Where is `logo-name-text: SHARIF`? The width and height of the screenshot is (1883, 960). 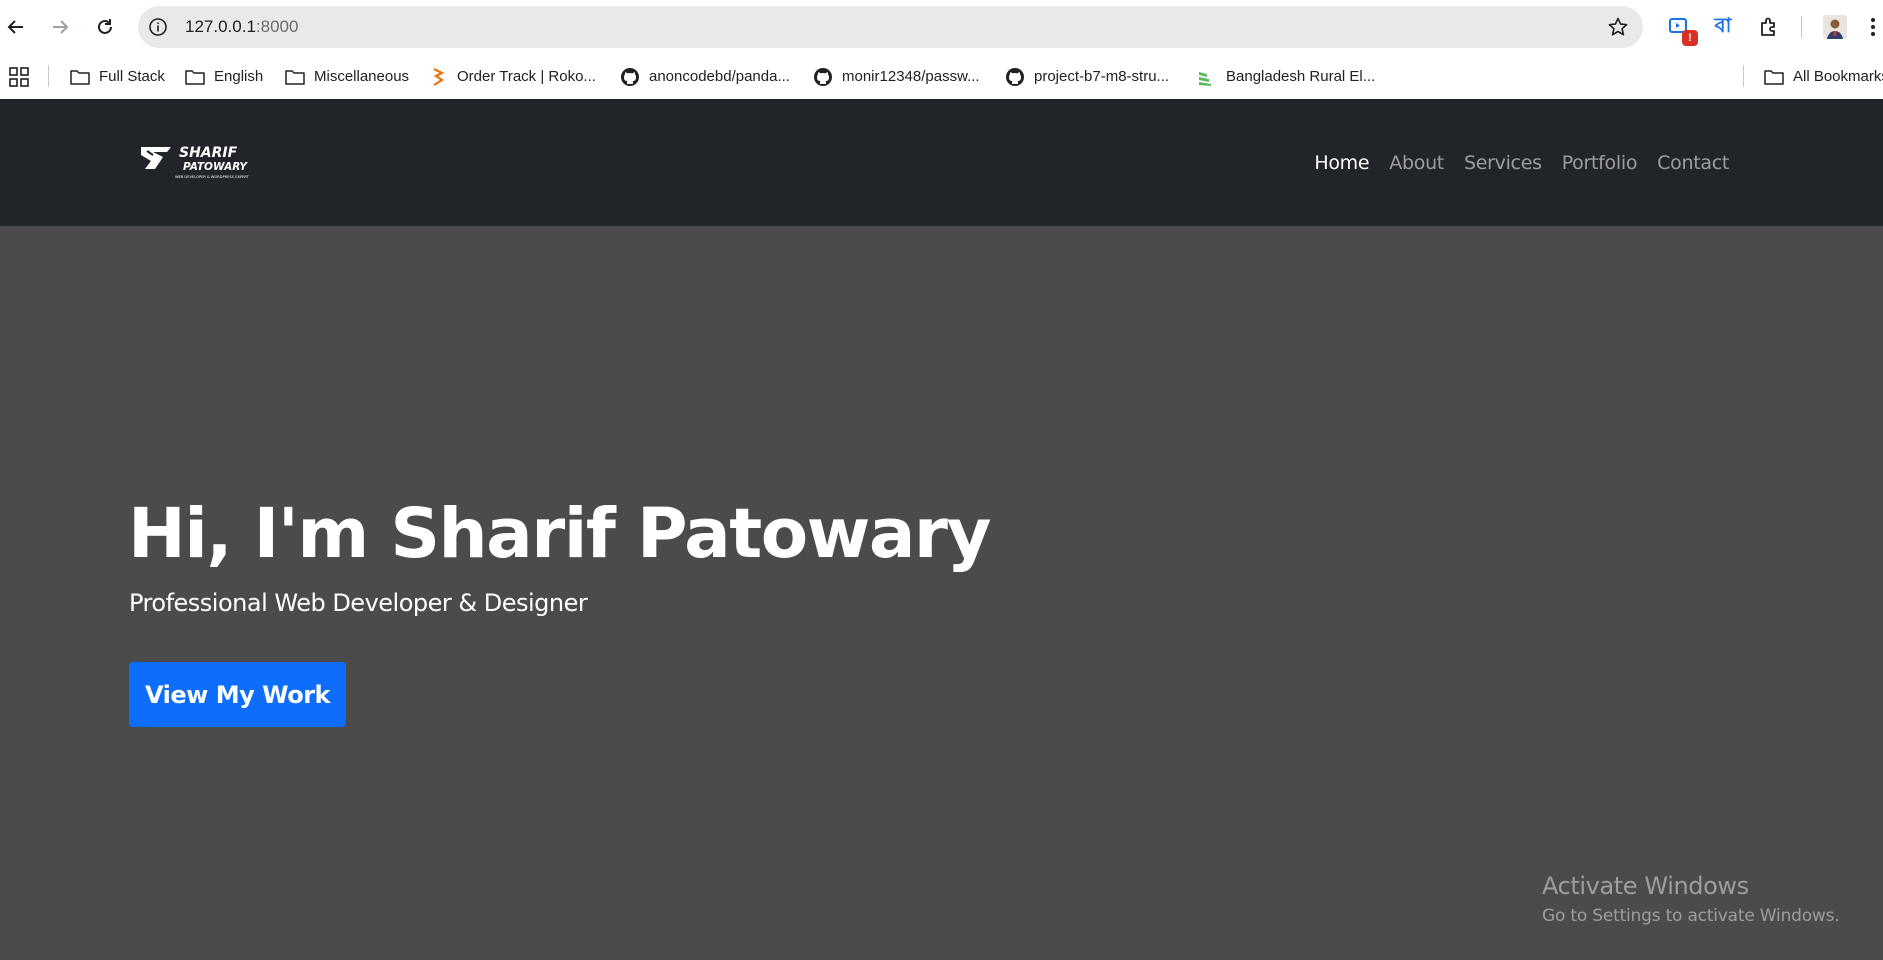
logo-name-text: SHARIF is located at coordinates (208, 153).